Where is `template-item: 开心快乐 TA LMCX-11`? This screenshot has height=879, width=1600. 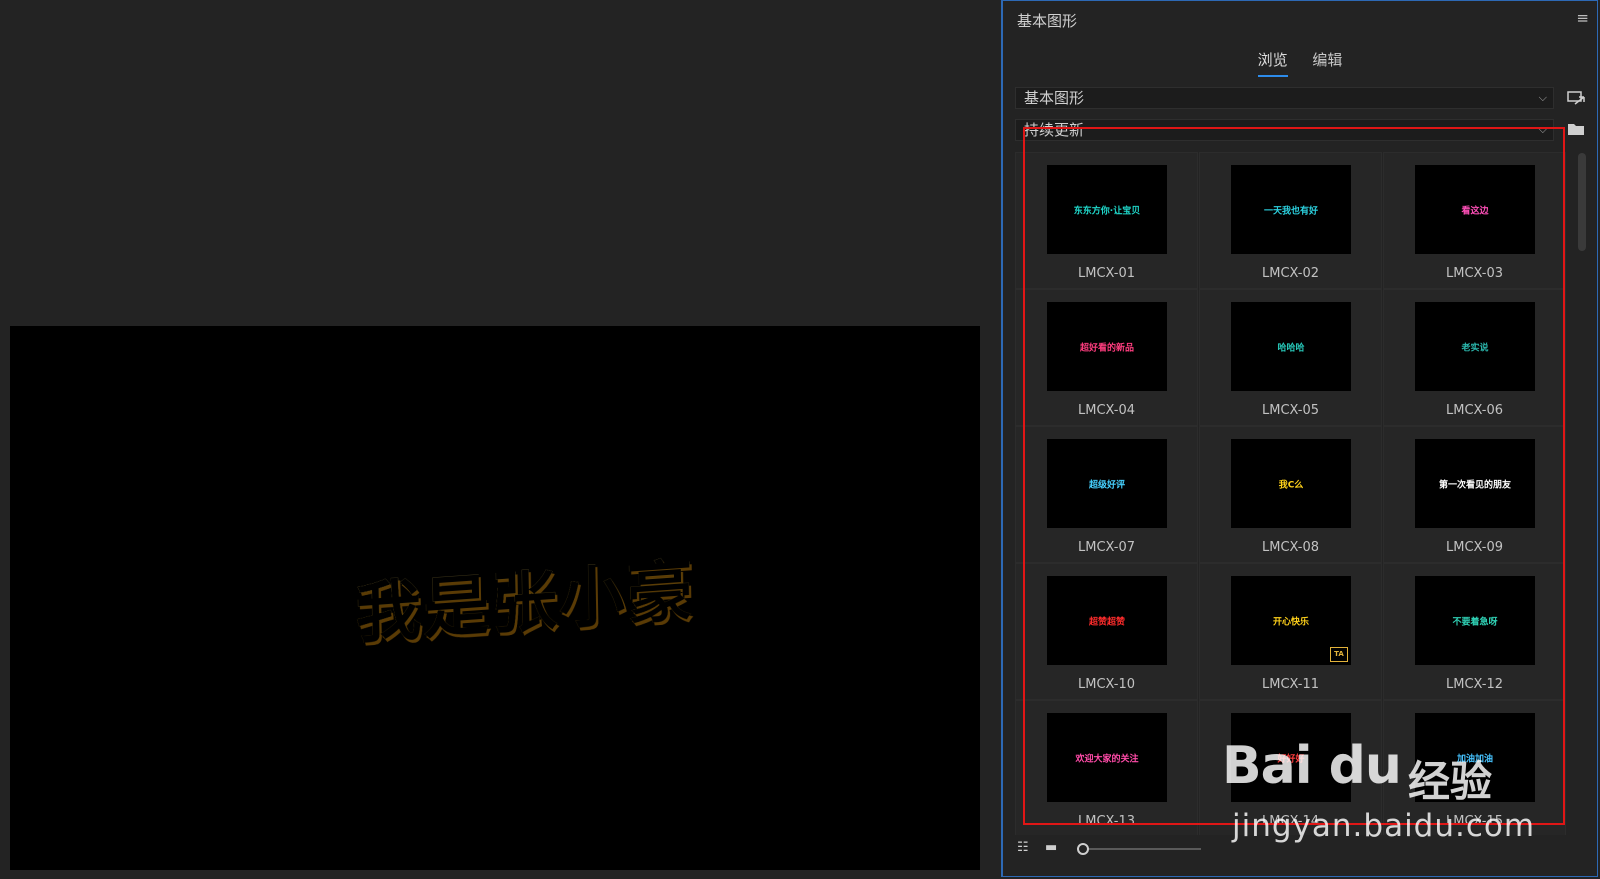
template-item: 开心快乐 TA LMCX-11 is located at coordinates (1290, 631).